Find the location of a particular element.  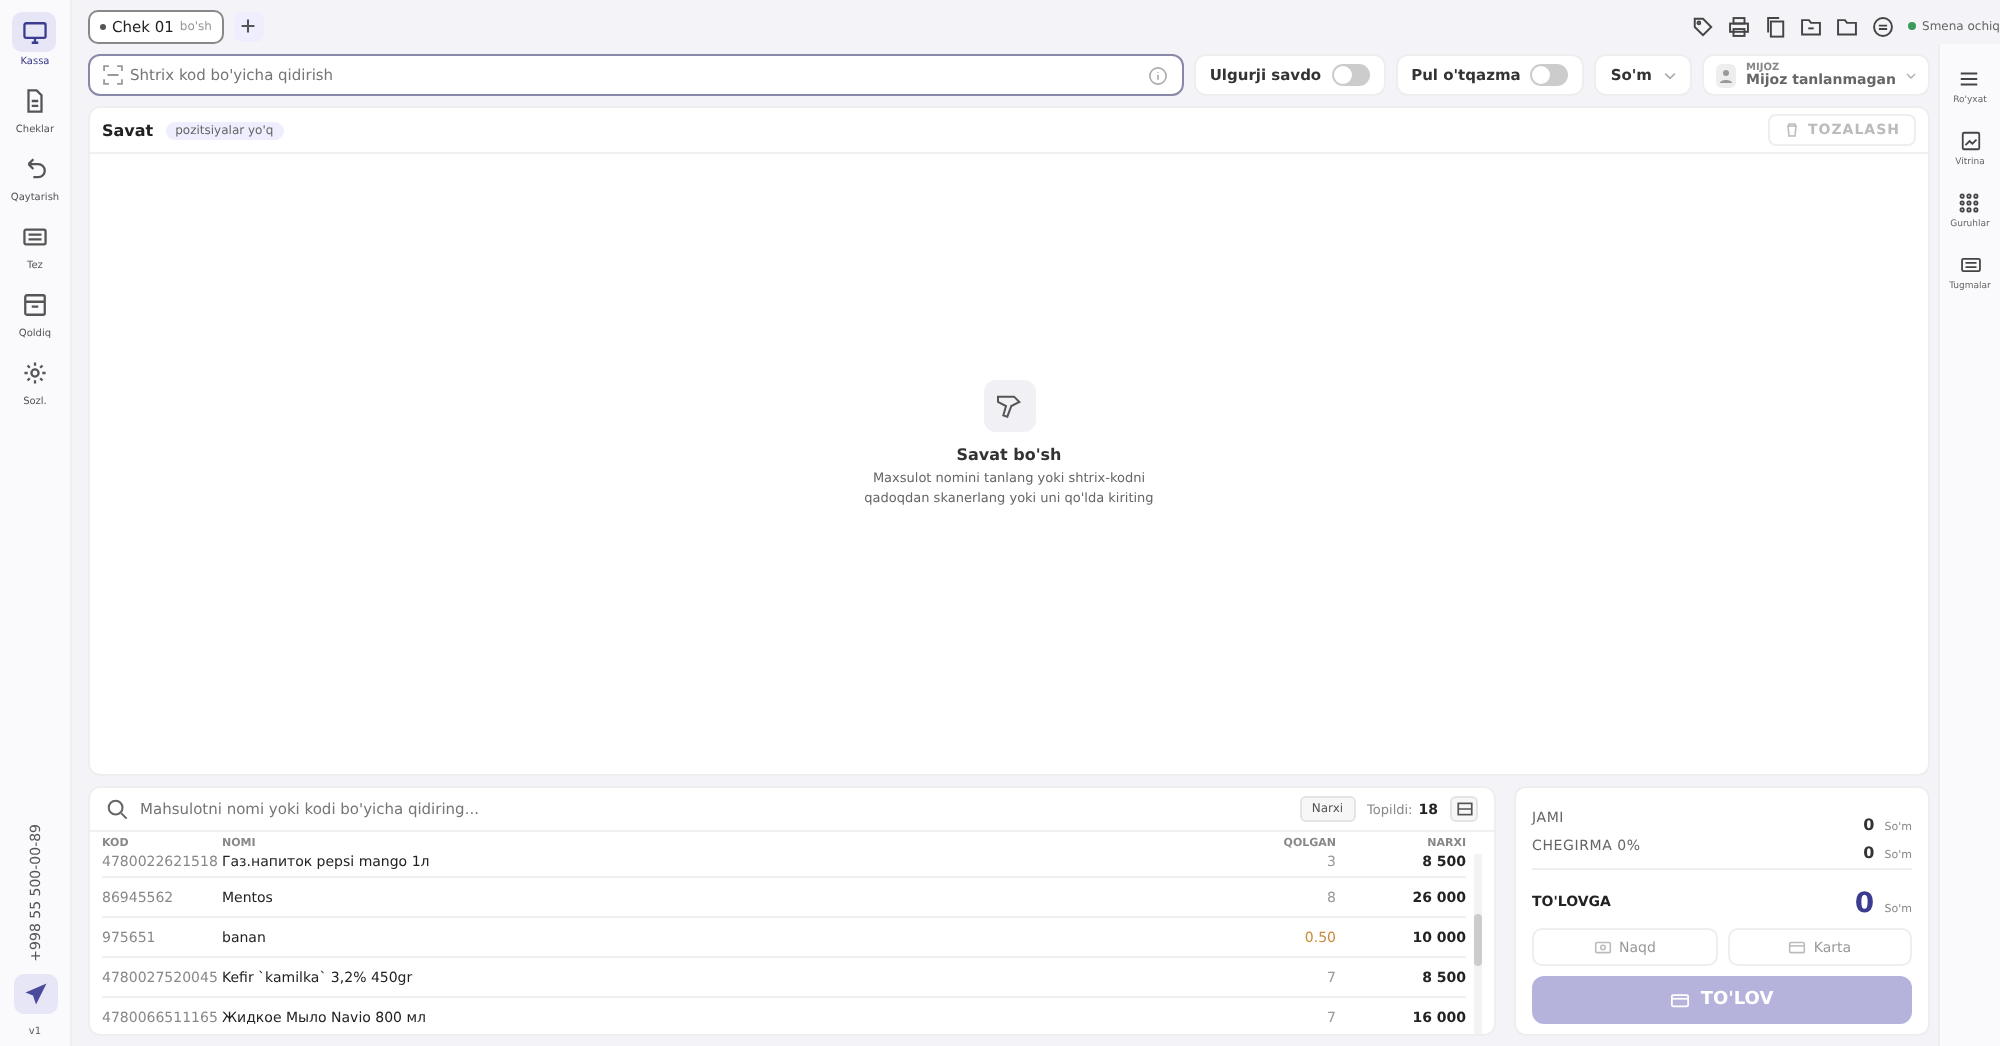

info-icon is located at coordinates (1157, 75).